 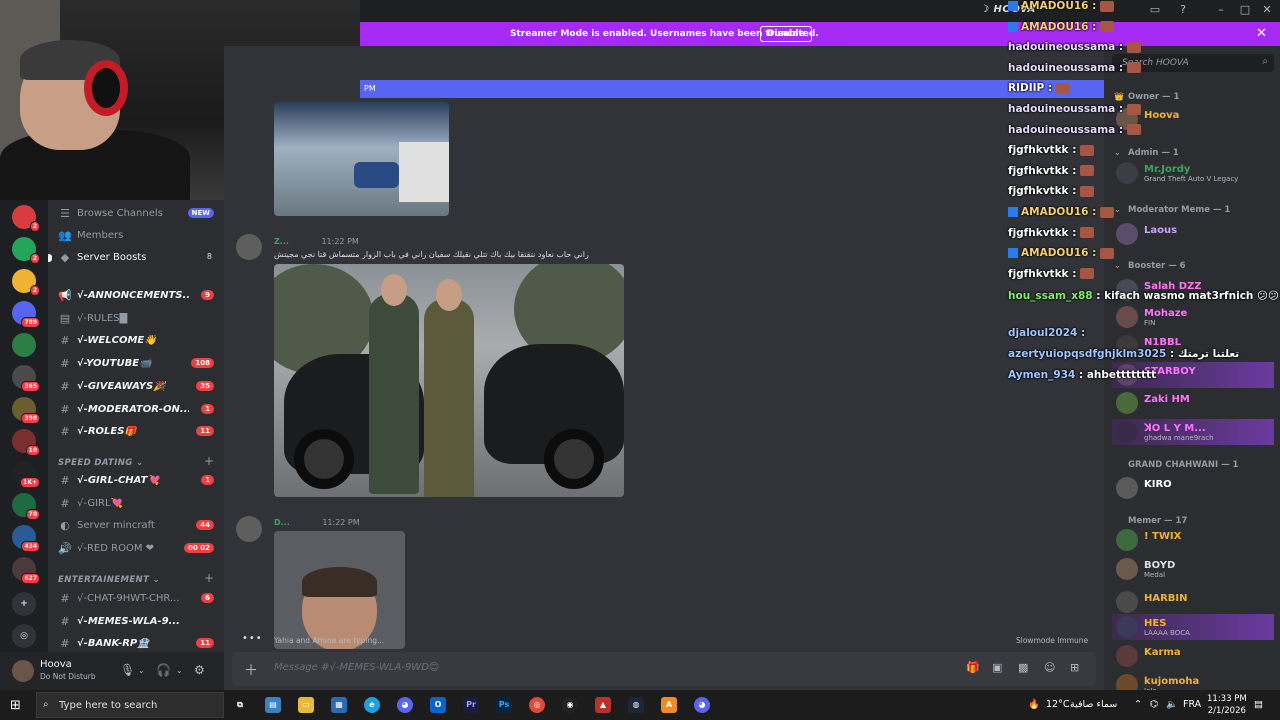 I want to click on apps-icon: ⊞, so click(x=1074, y=667).